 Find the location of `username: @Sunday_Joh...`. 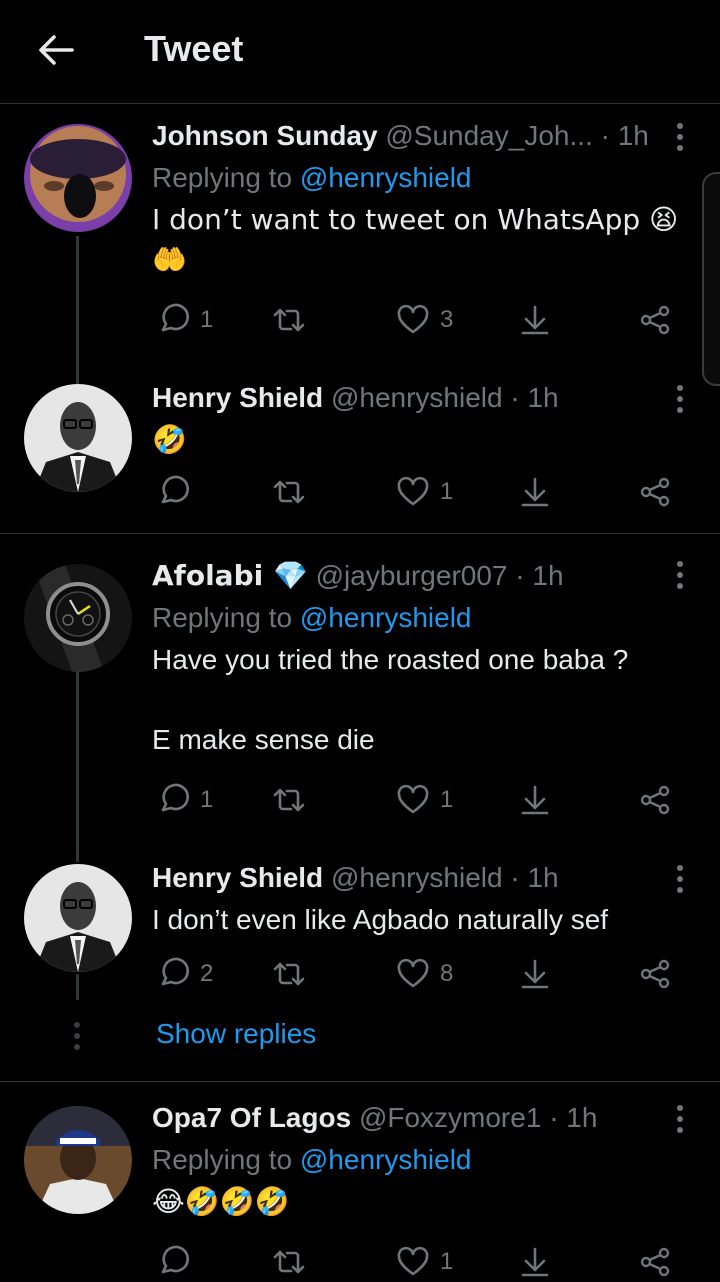

username: @Sunday_Joh... is located at coordinates (488, 135).